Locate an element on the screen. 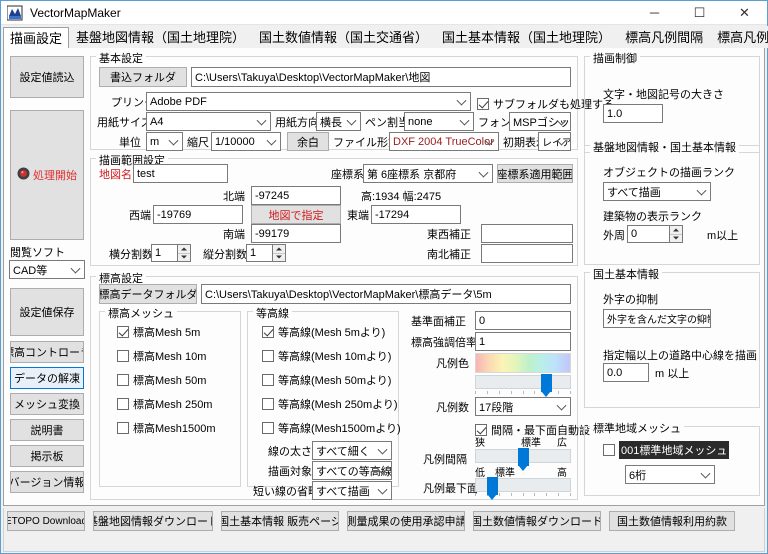 This screenshot has width=768, height=554. write-folder-button: 書込フォルダ is located at coordinates (143, 77).